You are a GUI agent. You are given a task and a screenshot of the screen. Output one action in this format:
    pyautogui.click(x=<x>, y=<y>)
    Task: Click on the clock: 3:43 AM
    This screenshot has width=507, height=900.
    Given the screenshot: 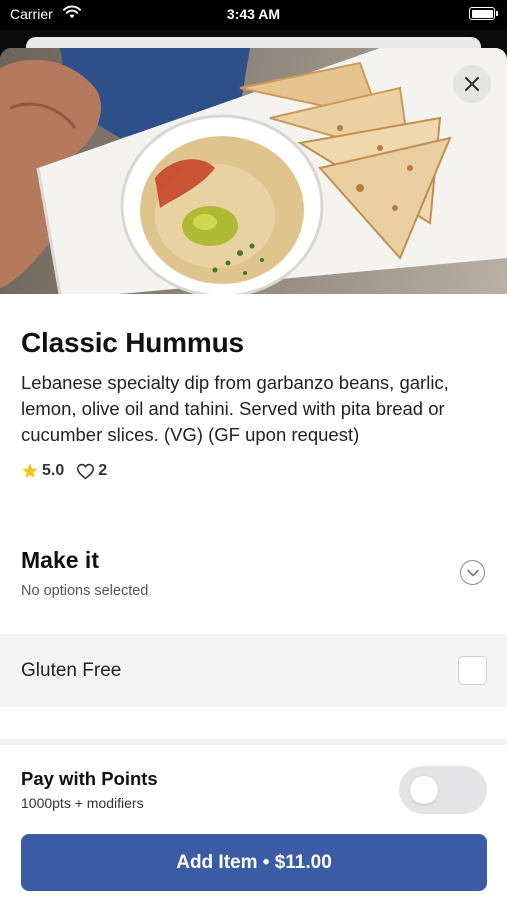 What is the action you would take?
    pyautogui.click(x=253, y=14)
    